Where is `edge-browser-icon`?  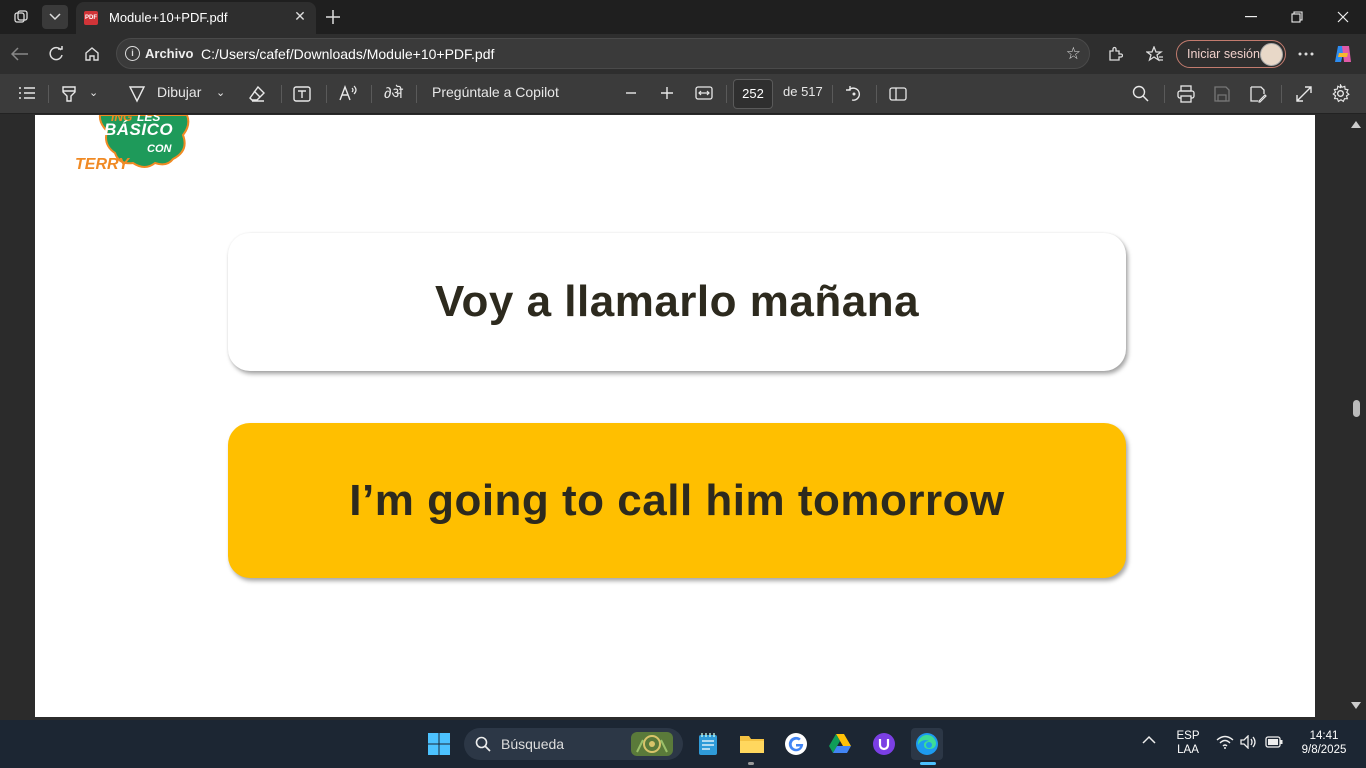
edge-browser-icon is located at coordinates (927, 744).